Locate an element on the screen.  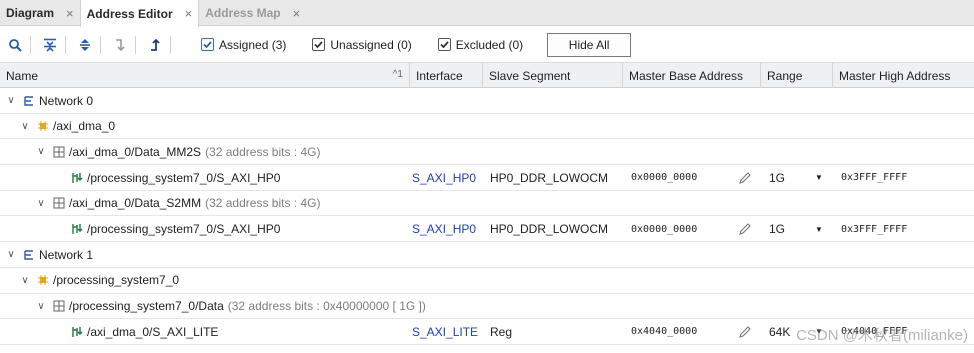
column-interface: Interface is located at coordinates (446, 75).